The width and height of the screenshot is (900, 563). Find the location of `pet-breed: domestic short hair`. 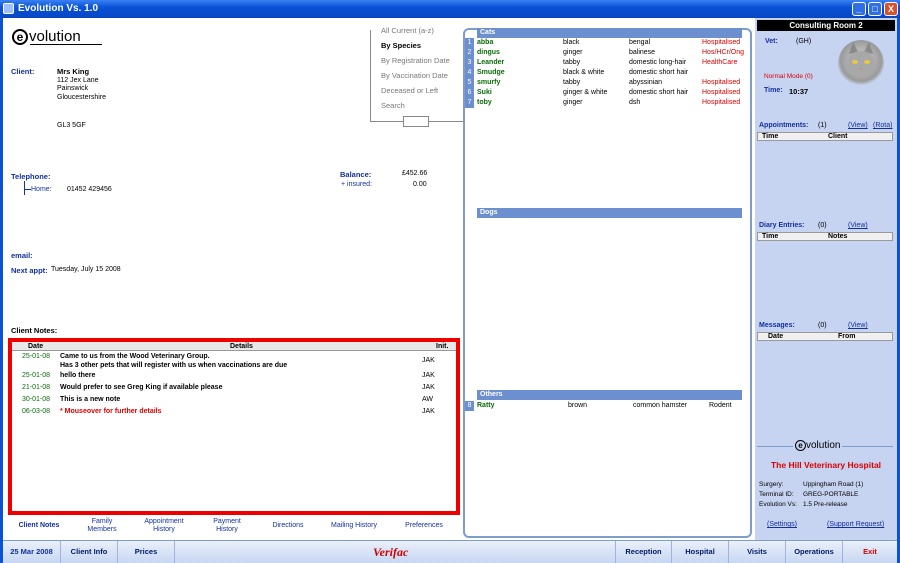

pet-breed: domestic short hair is located at coordinates (659, 92).